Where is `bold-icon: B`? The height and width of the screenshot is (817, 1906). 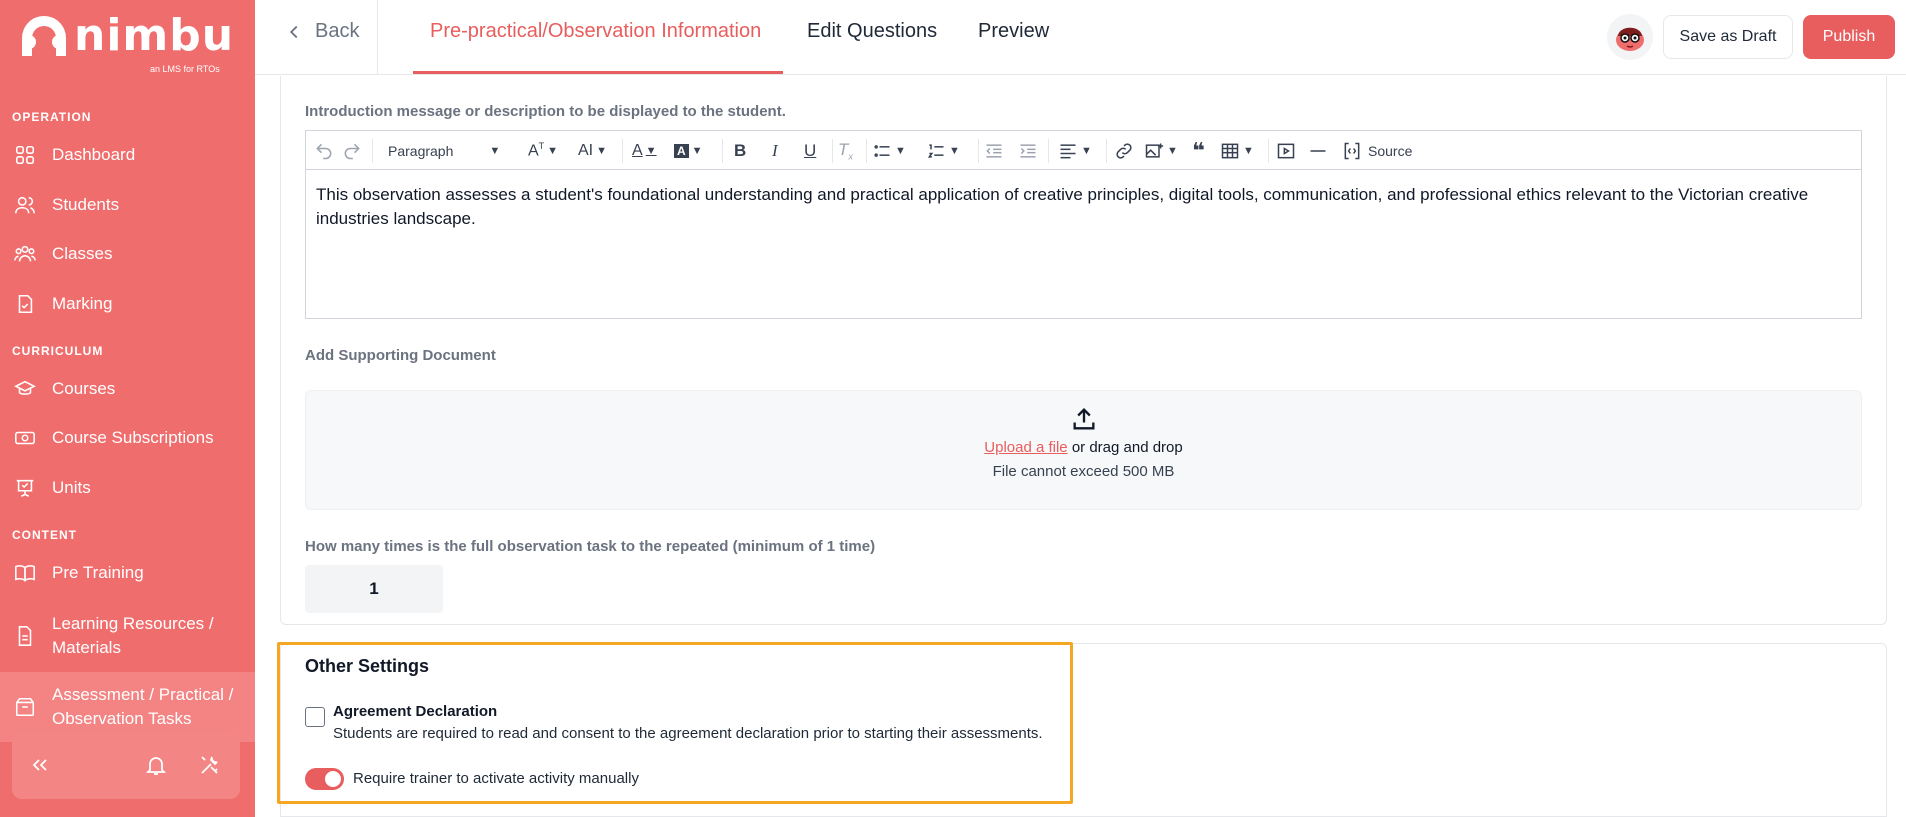
bold-icon: B is located at coordinates (740, 150).